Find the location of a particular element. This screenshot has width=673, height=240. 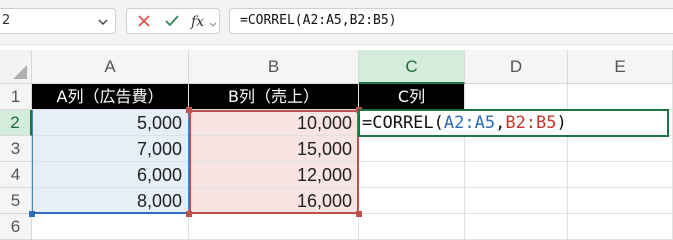

cell-e3 is located at coordinates (620, 149).